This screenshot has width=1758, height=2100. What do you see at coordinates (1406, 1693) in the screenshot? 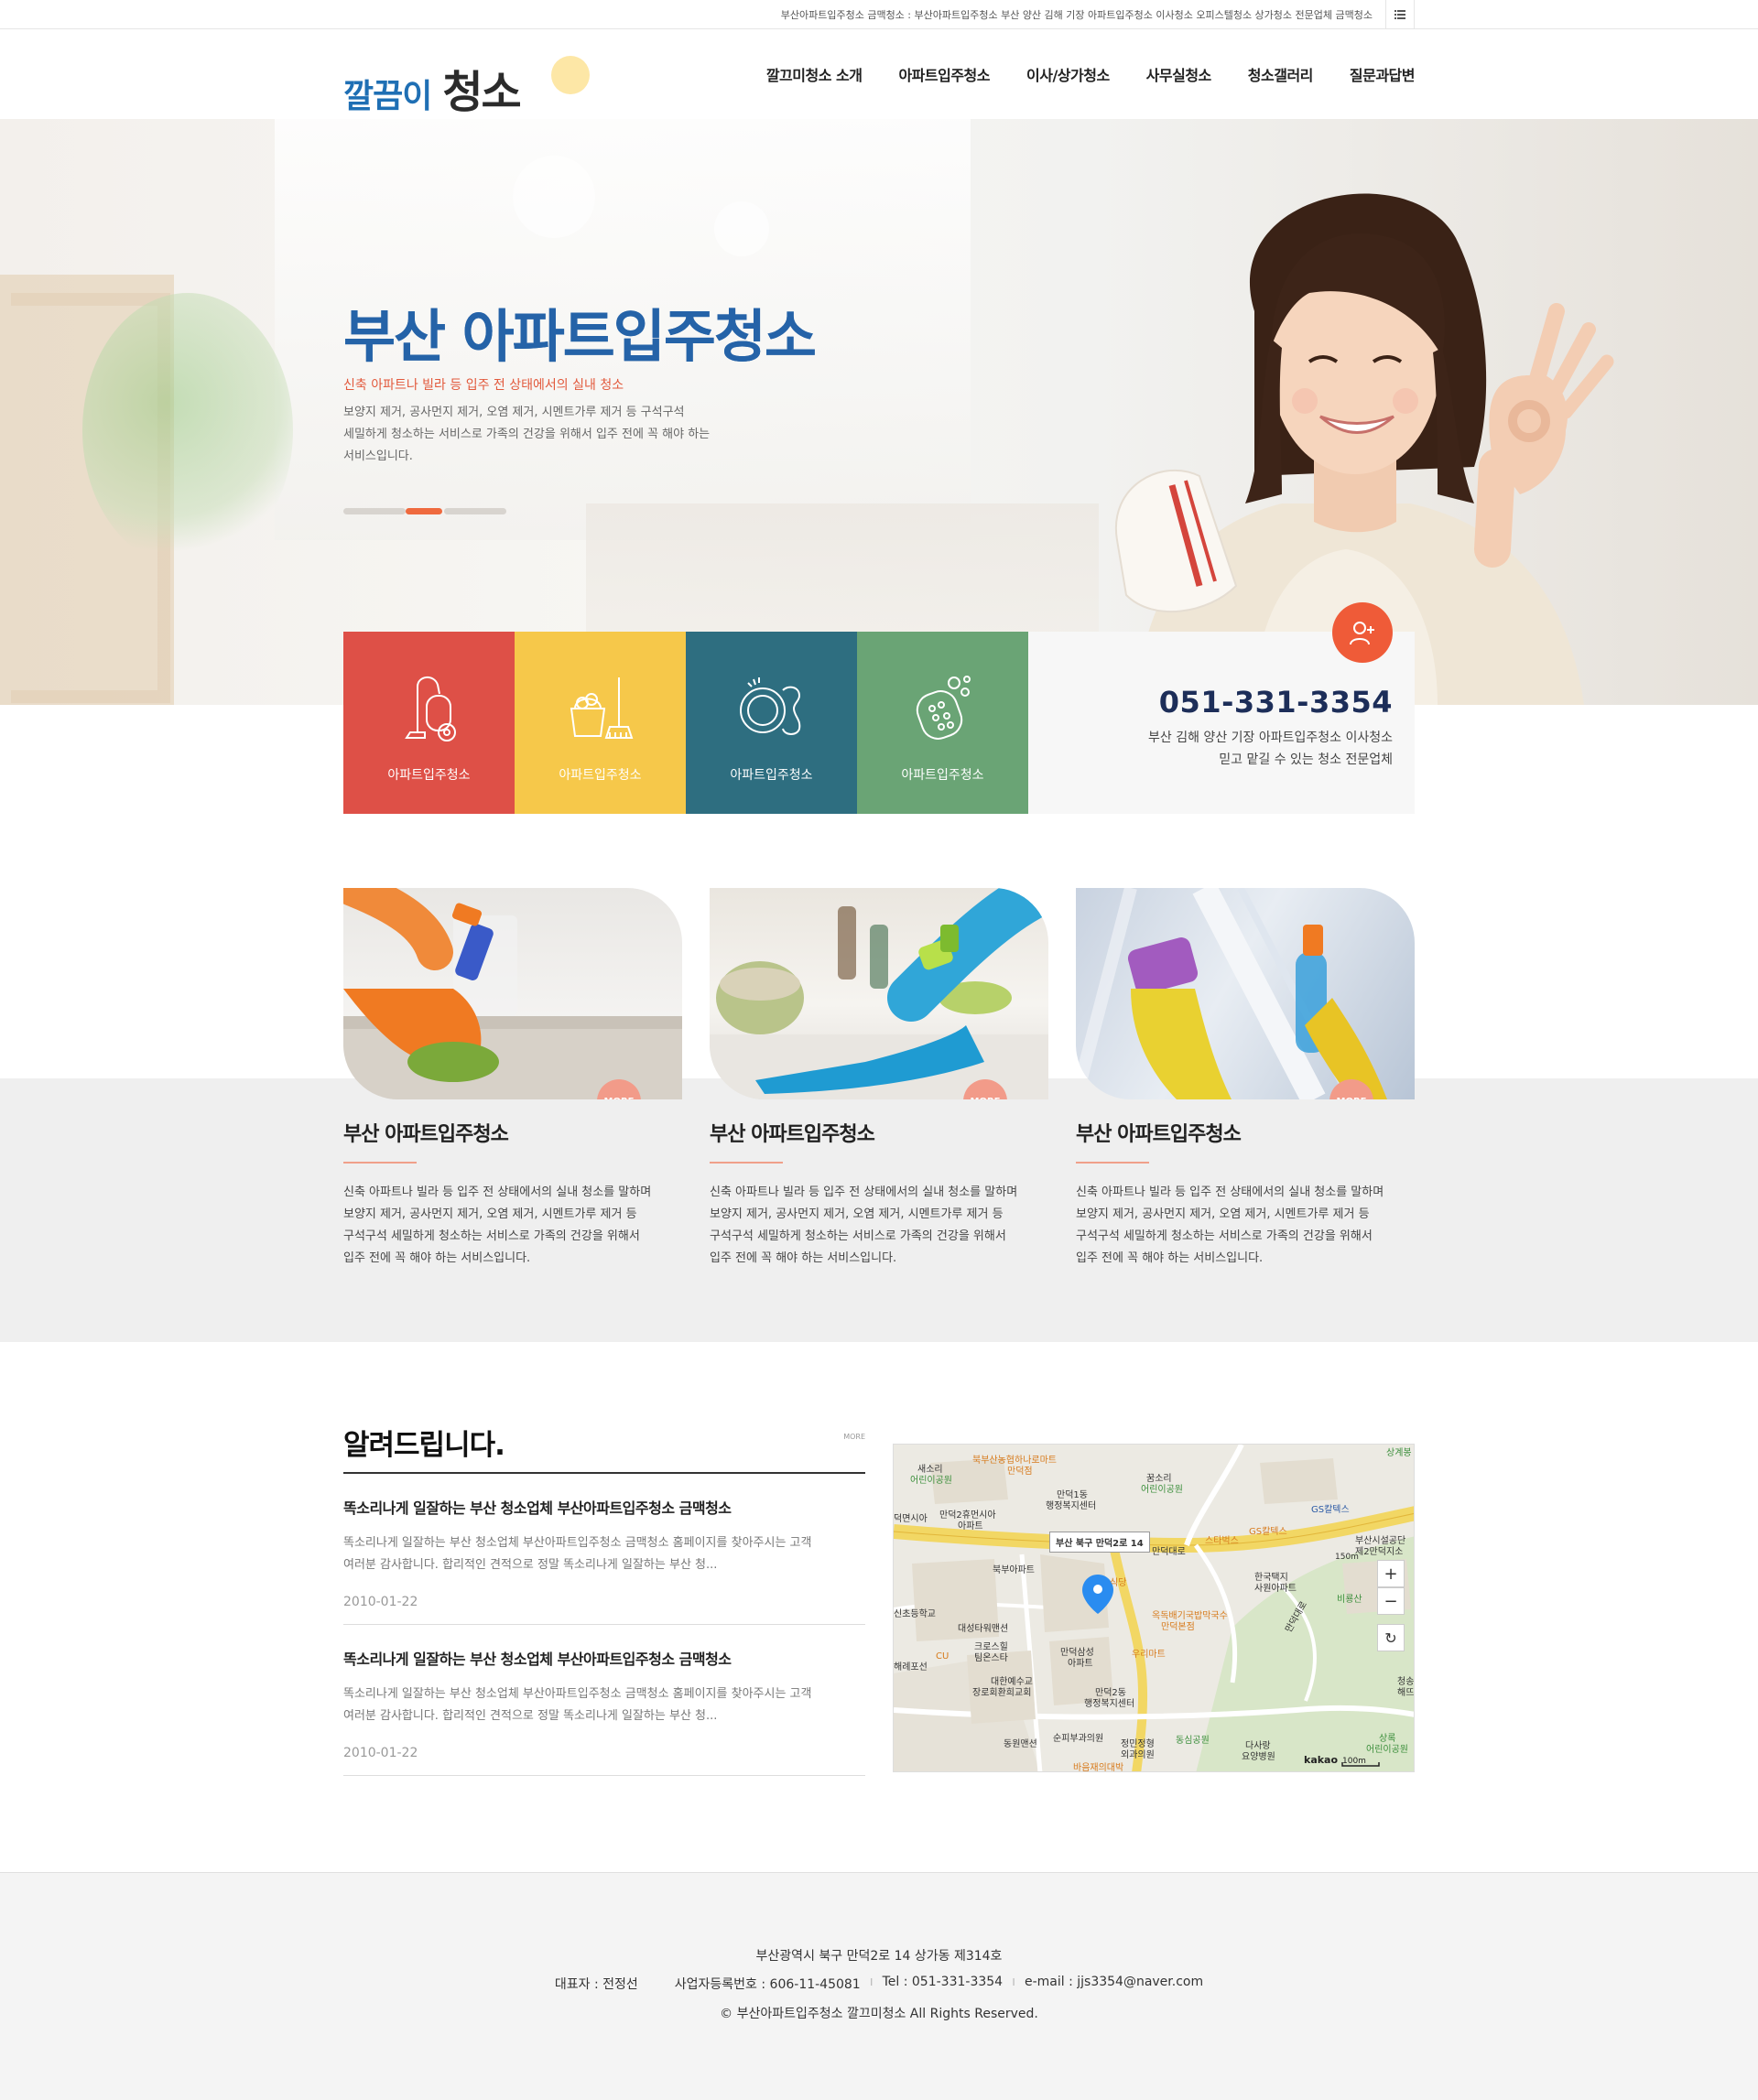
I see `map-label: 해뜨` at bounding box center [1406, 1693].